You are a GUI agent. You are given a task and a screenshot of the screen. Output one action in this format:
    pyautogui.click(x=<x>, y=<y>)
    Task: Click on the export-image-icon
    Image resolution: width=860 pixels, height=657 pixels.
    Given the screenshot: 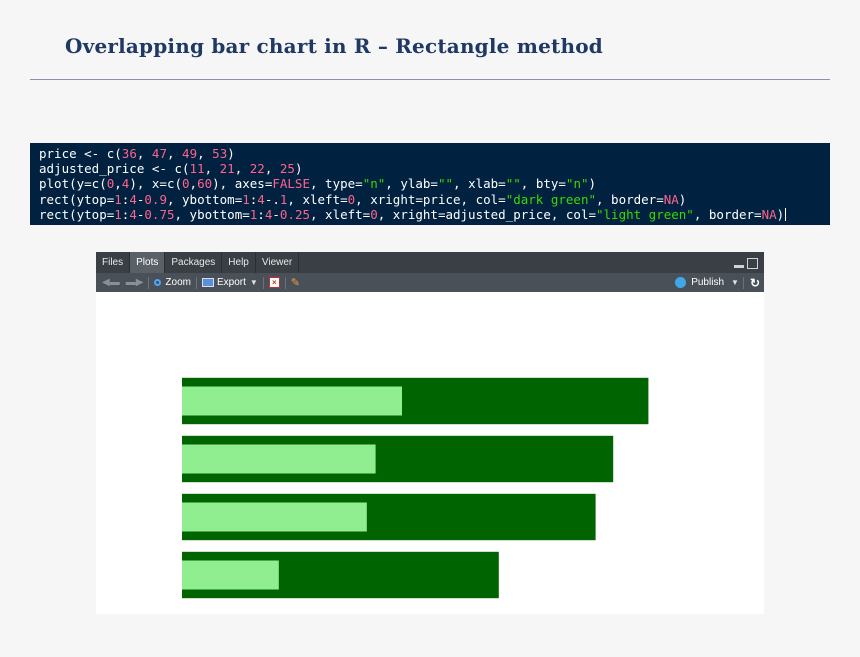 What is the action you would take?
    pyautogui.click(x=207, y=282)
    